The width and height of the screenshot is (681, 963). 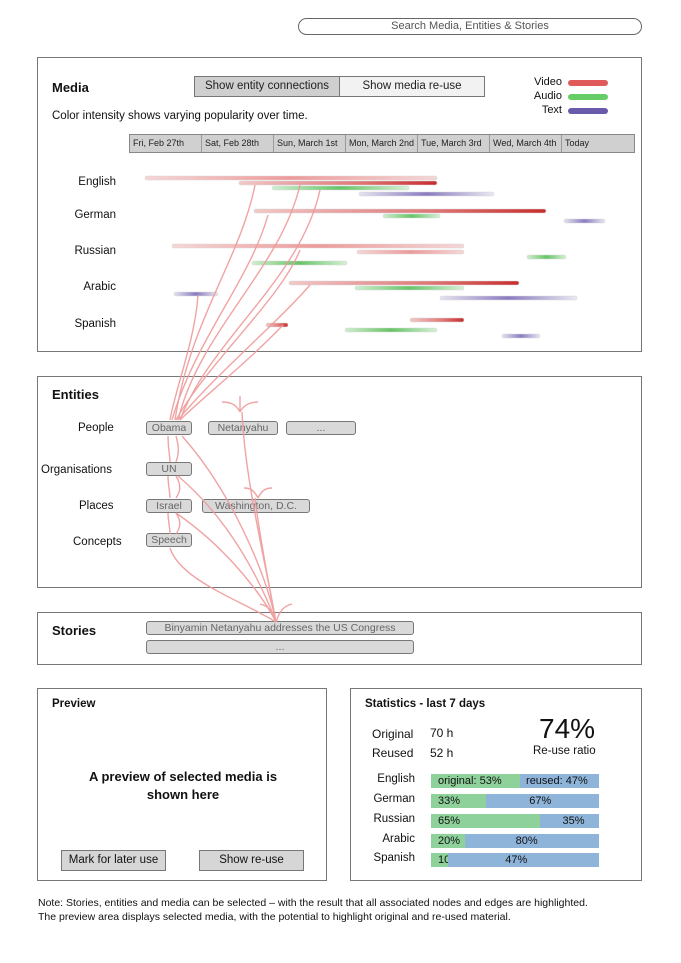 I want to click on date-cell: Fri, Feb 27th, so click(x=166, y=143).